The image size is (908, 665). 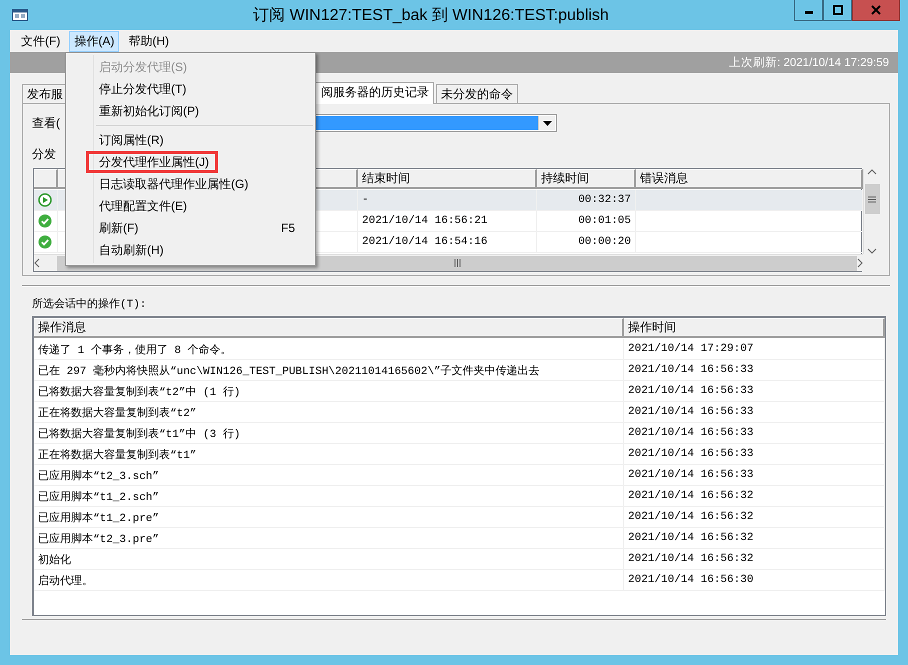 I want to click on table-cell: 已在 297 毫秒内将快照从“unc\WIN126_TEST_PUBLISH\20211014165602\”子文件夹中传递出去, so click(x=329, y=370).